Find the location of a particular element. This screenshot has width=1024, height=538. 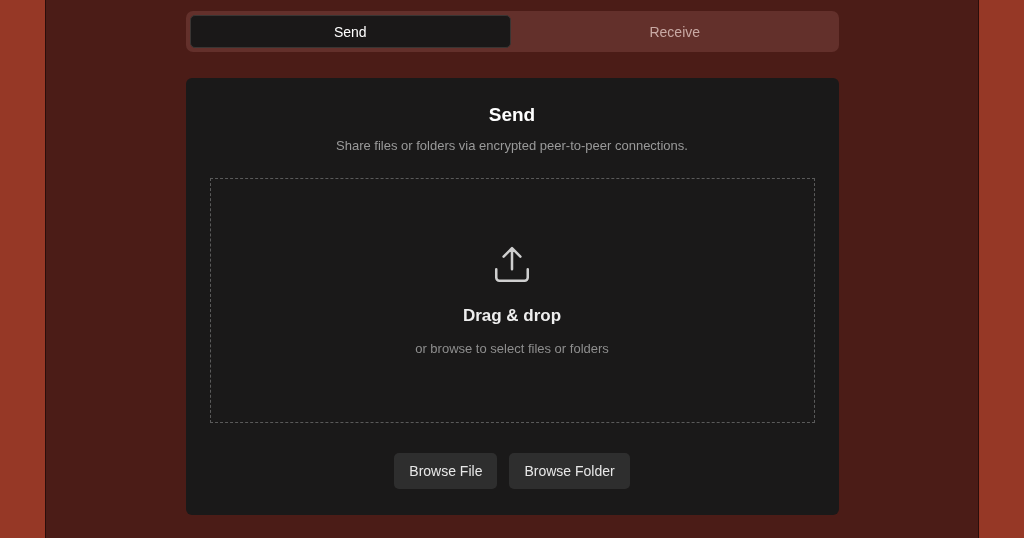

browse-button: Browse Folder is located at coordinates (569, 471).